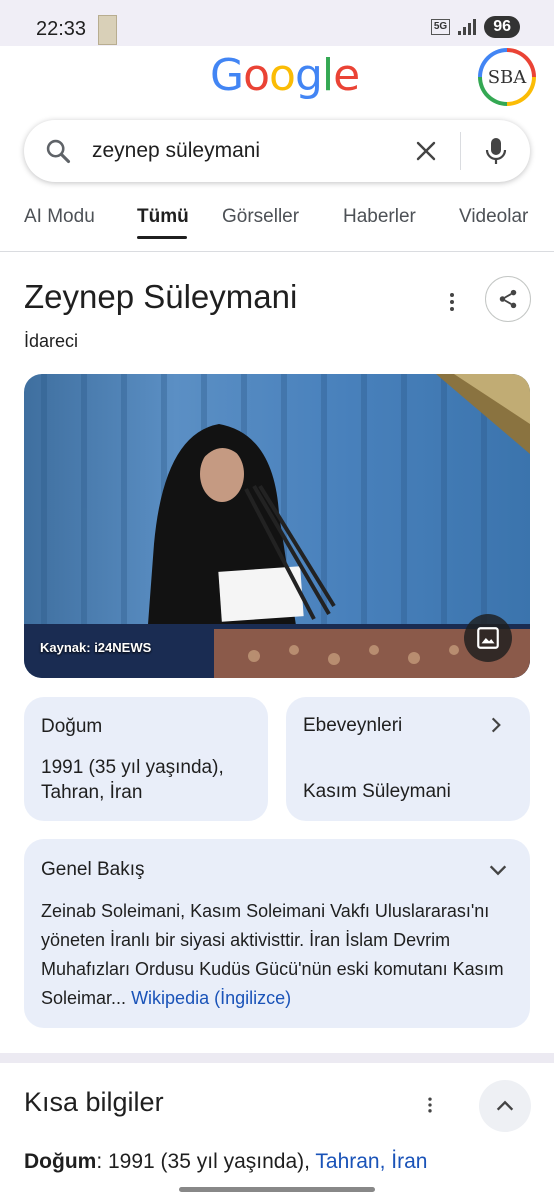  I want to click on search-tabs: AI Modu Tümü Görseller Haberler Videolar, so click(277, 228).